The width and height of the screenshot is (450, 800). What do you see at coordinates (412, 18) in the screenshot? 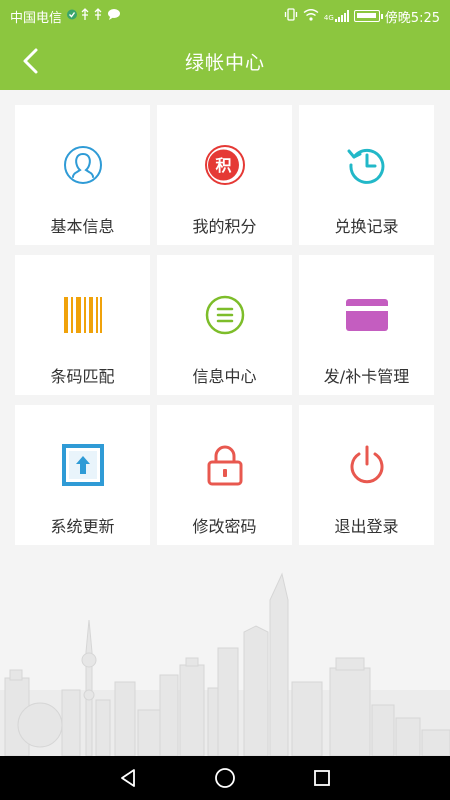
I see `clock-label: 傍晚5:25` at bounding box center [412, 18].